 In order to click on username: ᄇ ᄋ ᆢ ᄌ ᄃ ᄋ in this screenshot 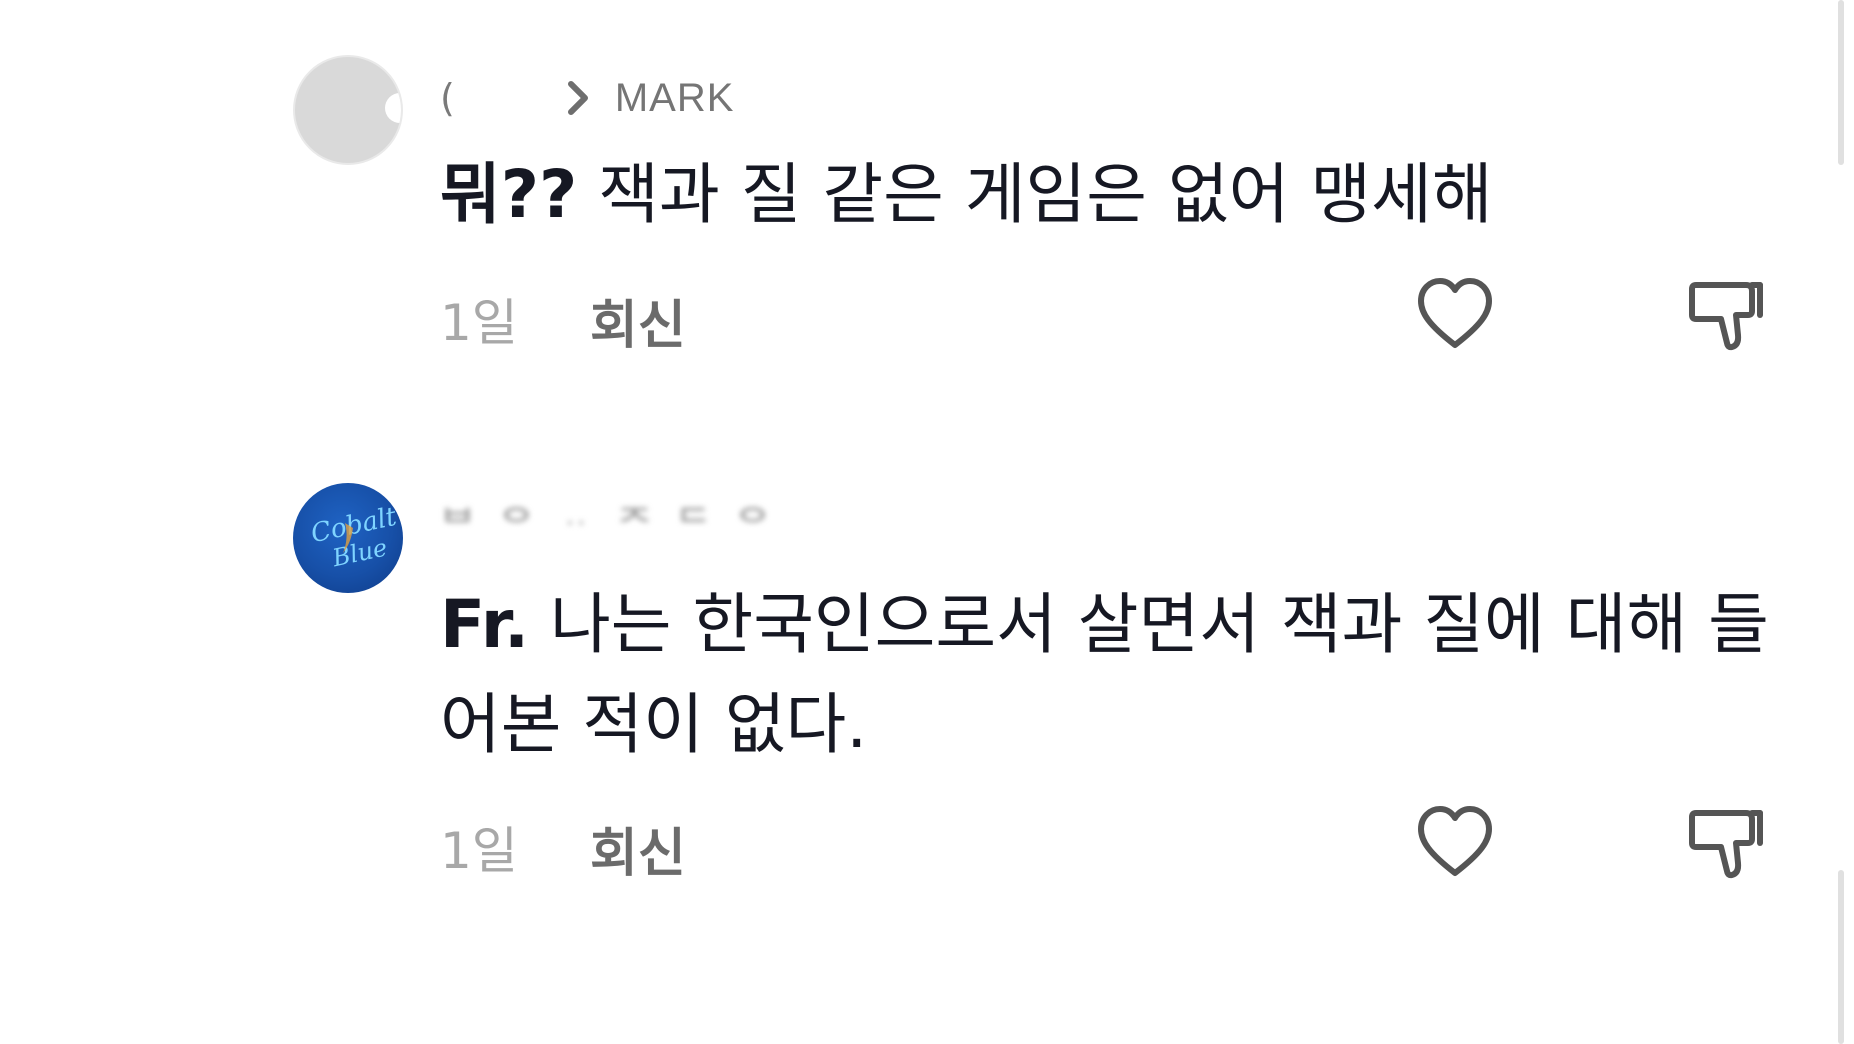, I will do `click(608, 520)`.